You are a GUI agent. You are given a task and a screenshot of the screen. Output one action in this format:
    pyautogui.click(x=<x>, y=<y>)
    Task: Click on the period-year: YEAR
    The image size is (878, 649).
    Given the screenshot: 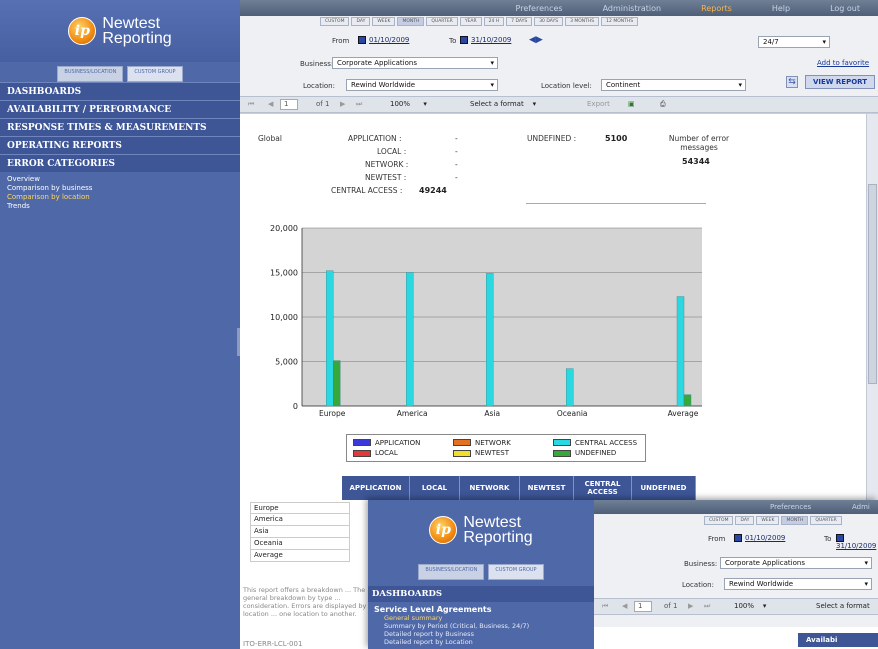 What is the action you would take?
    pyautogui.click(x=470, y=21)
    